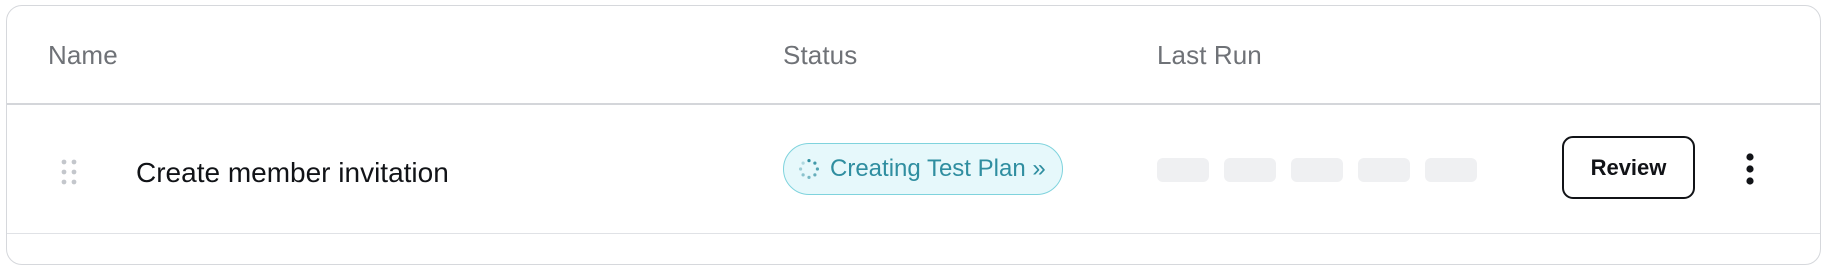 The width and height of the screenshot is (1822, 265). What do you see at coordinates (292, 173) in the screenshot?
I see `row-name: Create member invitation` at bounding box center [292, 173].